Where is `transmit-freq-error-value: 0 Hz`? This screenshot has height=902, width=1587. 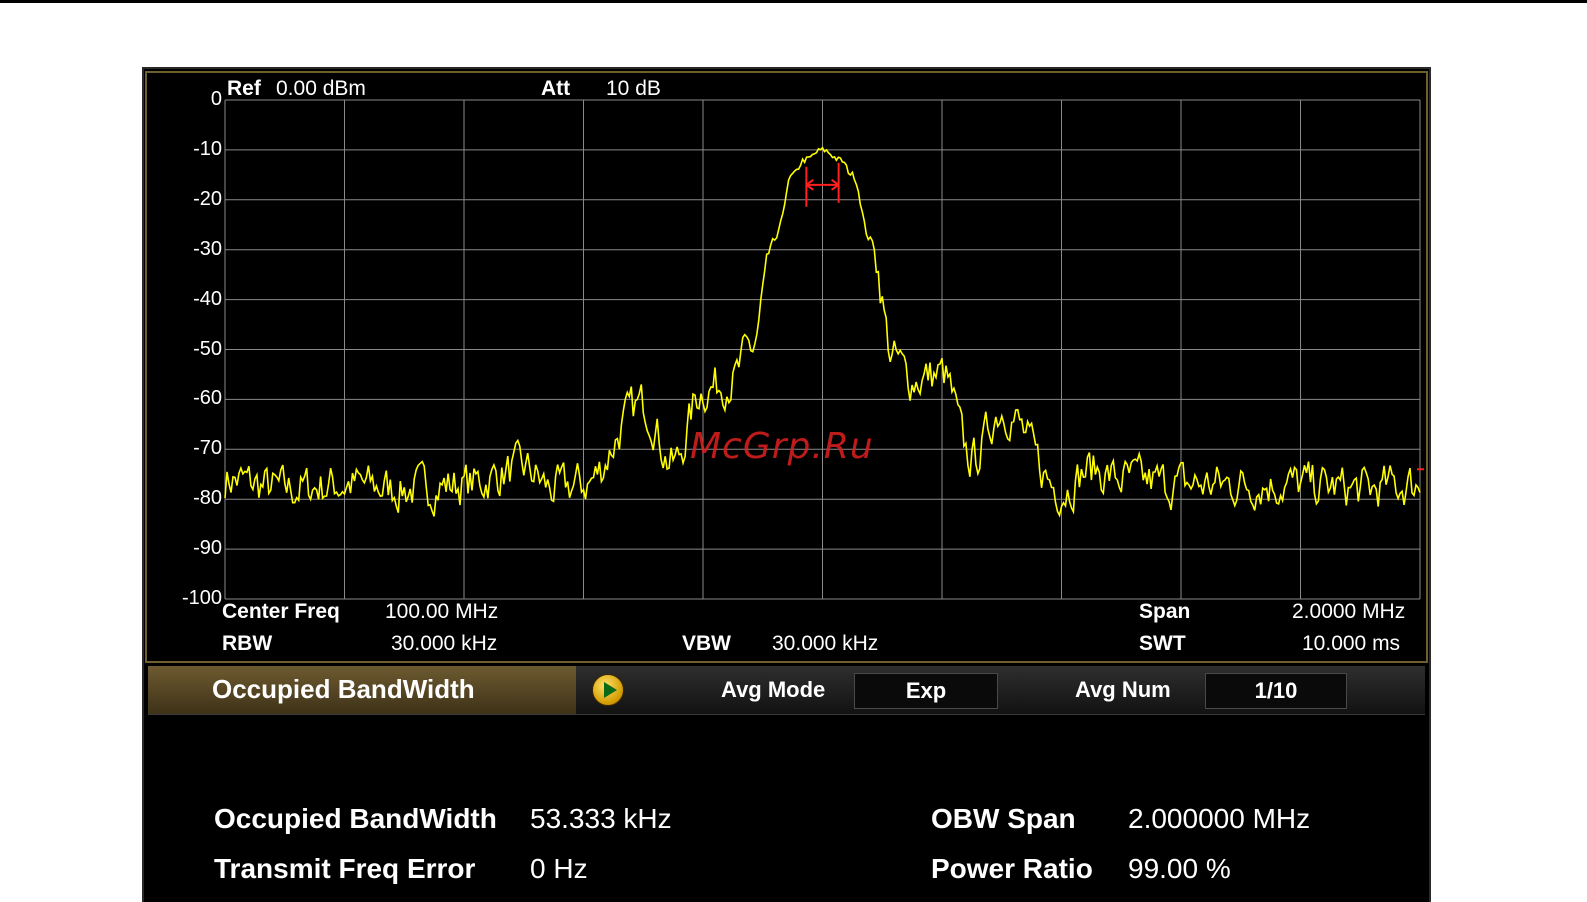 transmit-freq-error-value: 0 Hz is located at coordinates (559, 868).